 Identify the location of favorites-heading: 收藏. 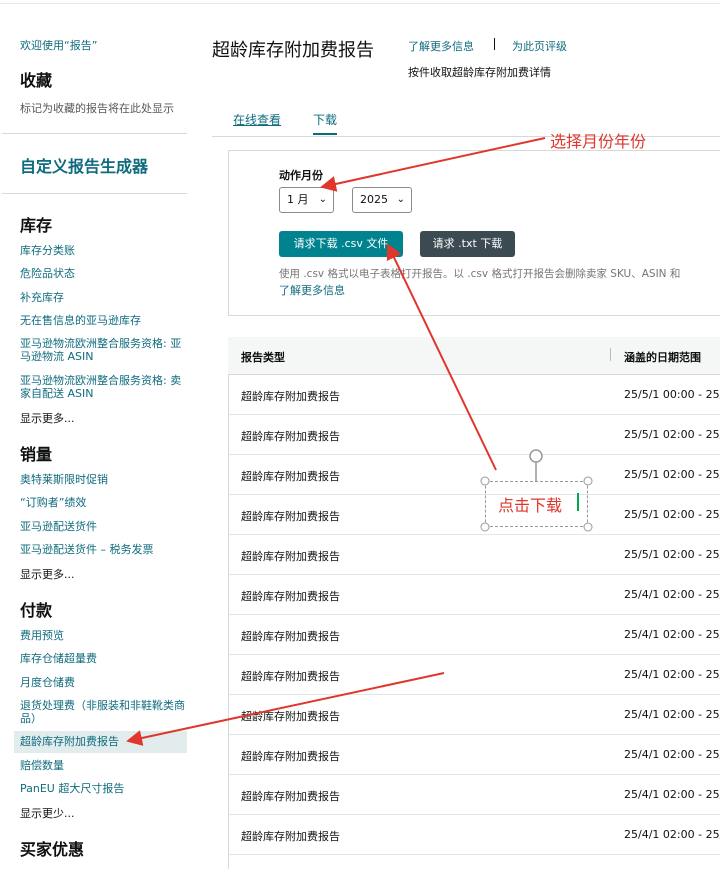
(36, 80).